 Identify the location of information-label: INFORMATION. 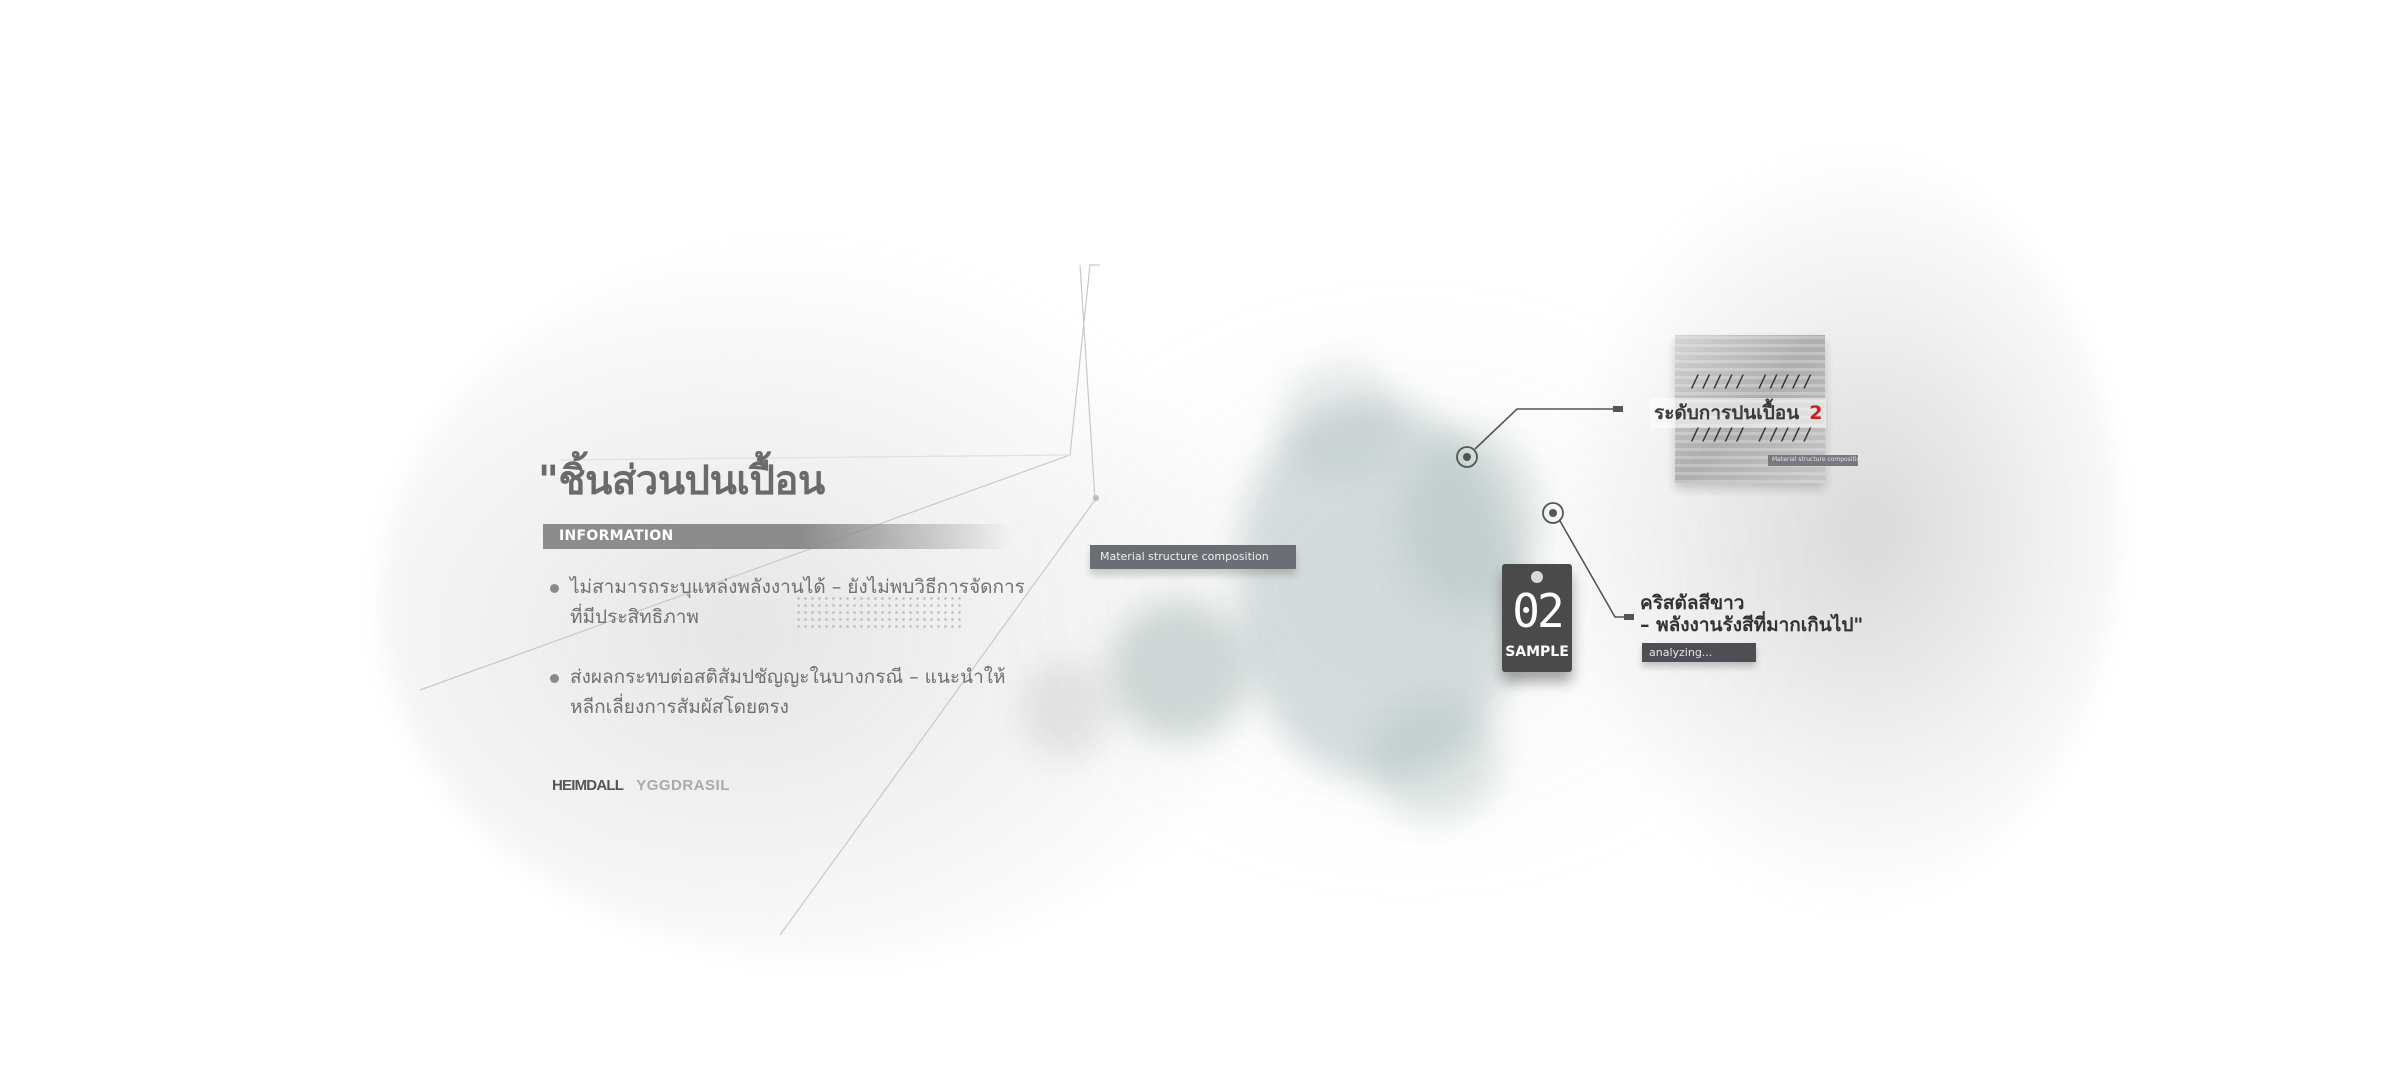
(616, 536).